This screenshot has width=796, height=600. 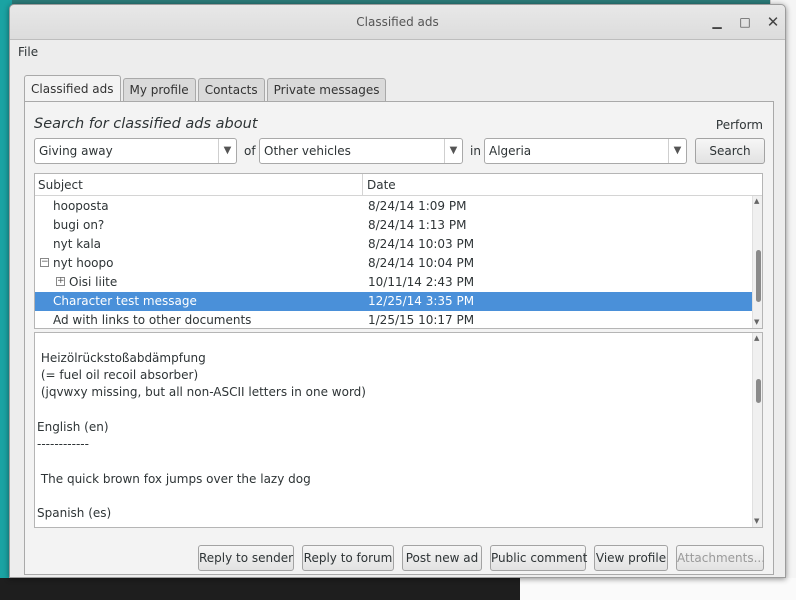 What do you see at coordinates (745, 22) in the screenshot?
I see `maximize-icon: □` at bounding box center [745, 22].